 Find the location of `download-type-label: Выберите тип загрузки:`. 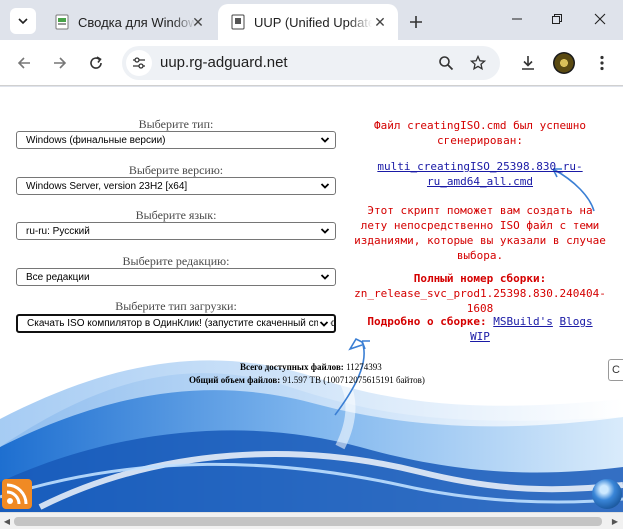

download-type-label: Выберите тип загрузки: is located at coordinates (176, 306).